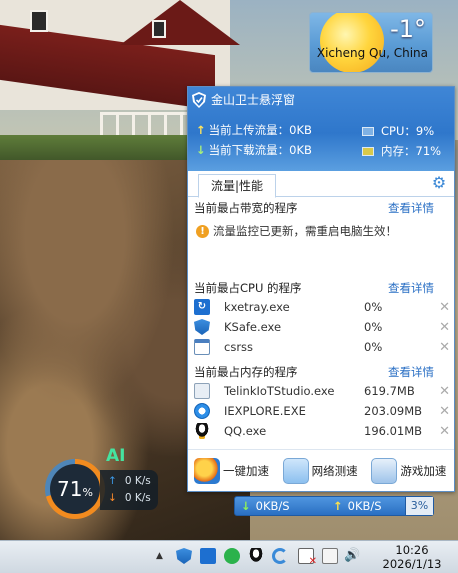 This screenshot has height=573, width=458. I want to click on memory-usage-percent: 71%, so click(75, 489).